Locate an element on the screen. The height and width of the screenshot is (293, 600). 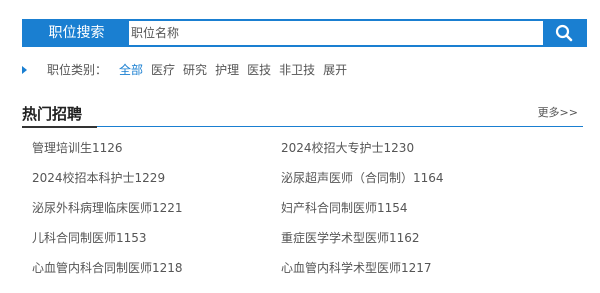
category-research: 研究 is located at coordinates (195, 70).